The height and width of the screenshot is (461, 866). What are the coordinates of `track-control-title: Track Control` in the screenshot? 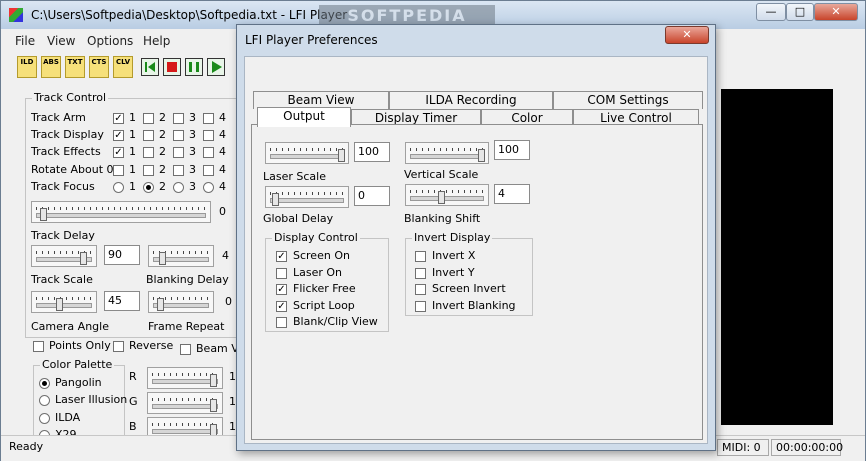 It's located at (70, 97).